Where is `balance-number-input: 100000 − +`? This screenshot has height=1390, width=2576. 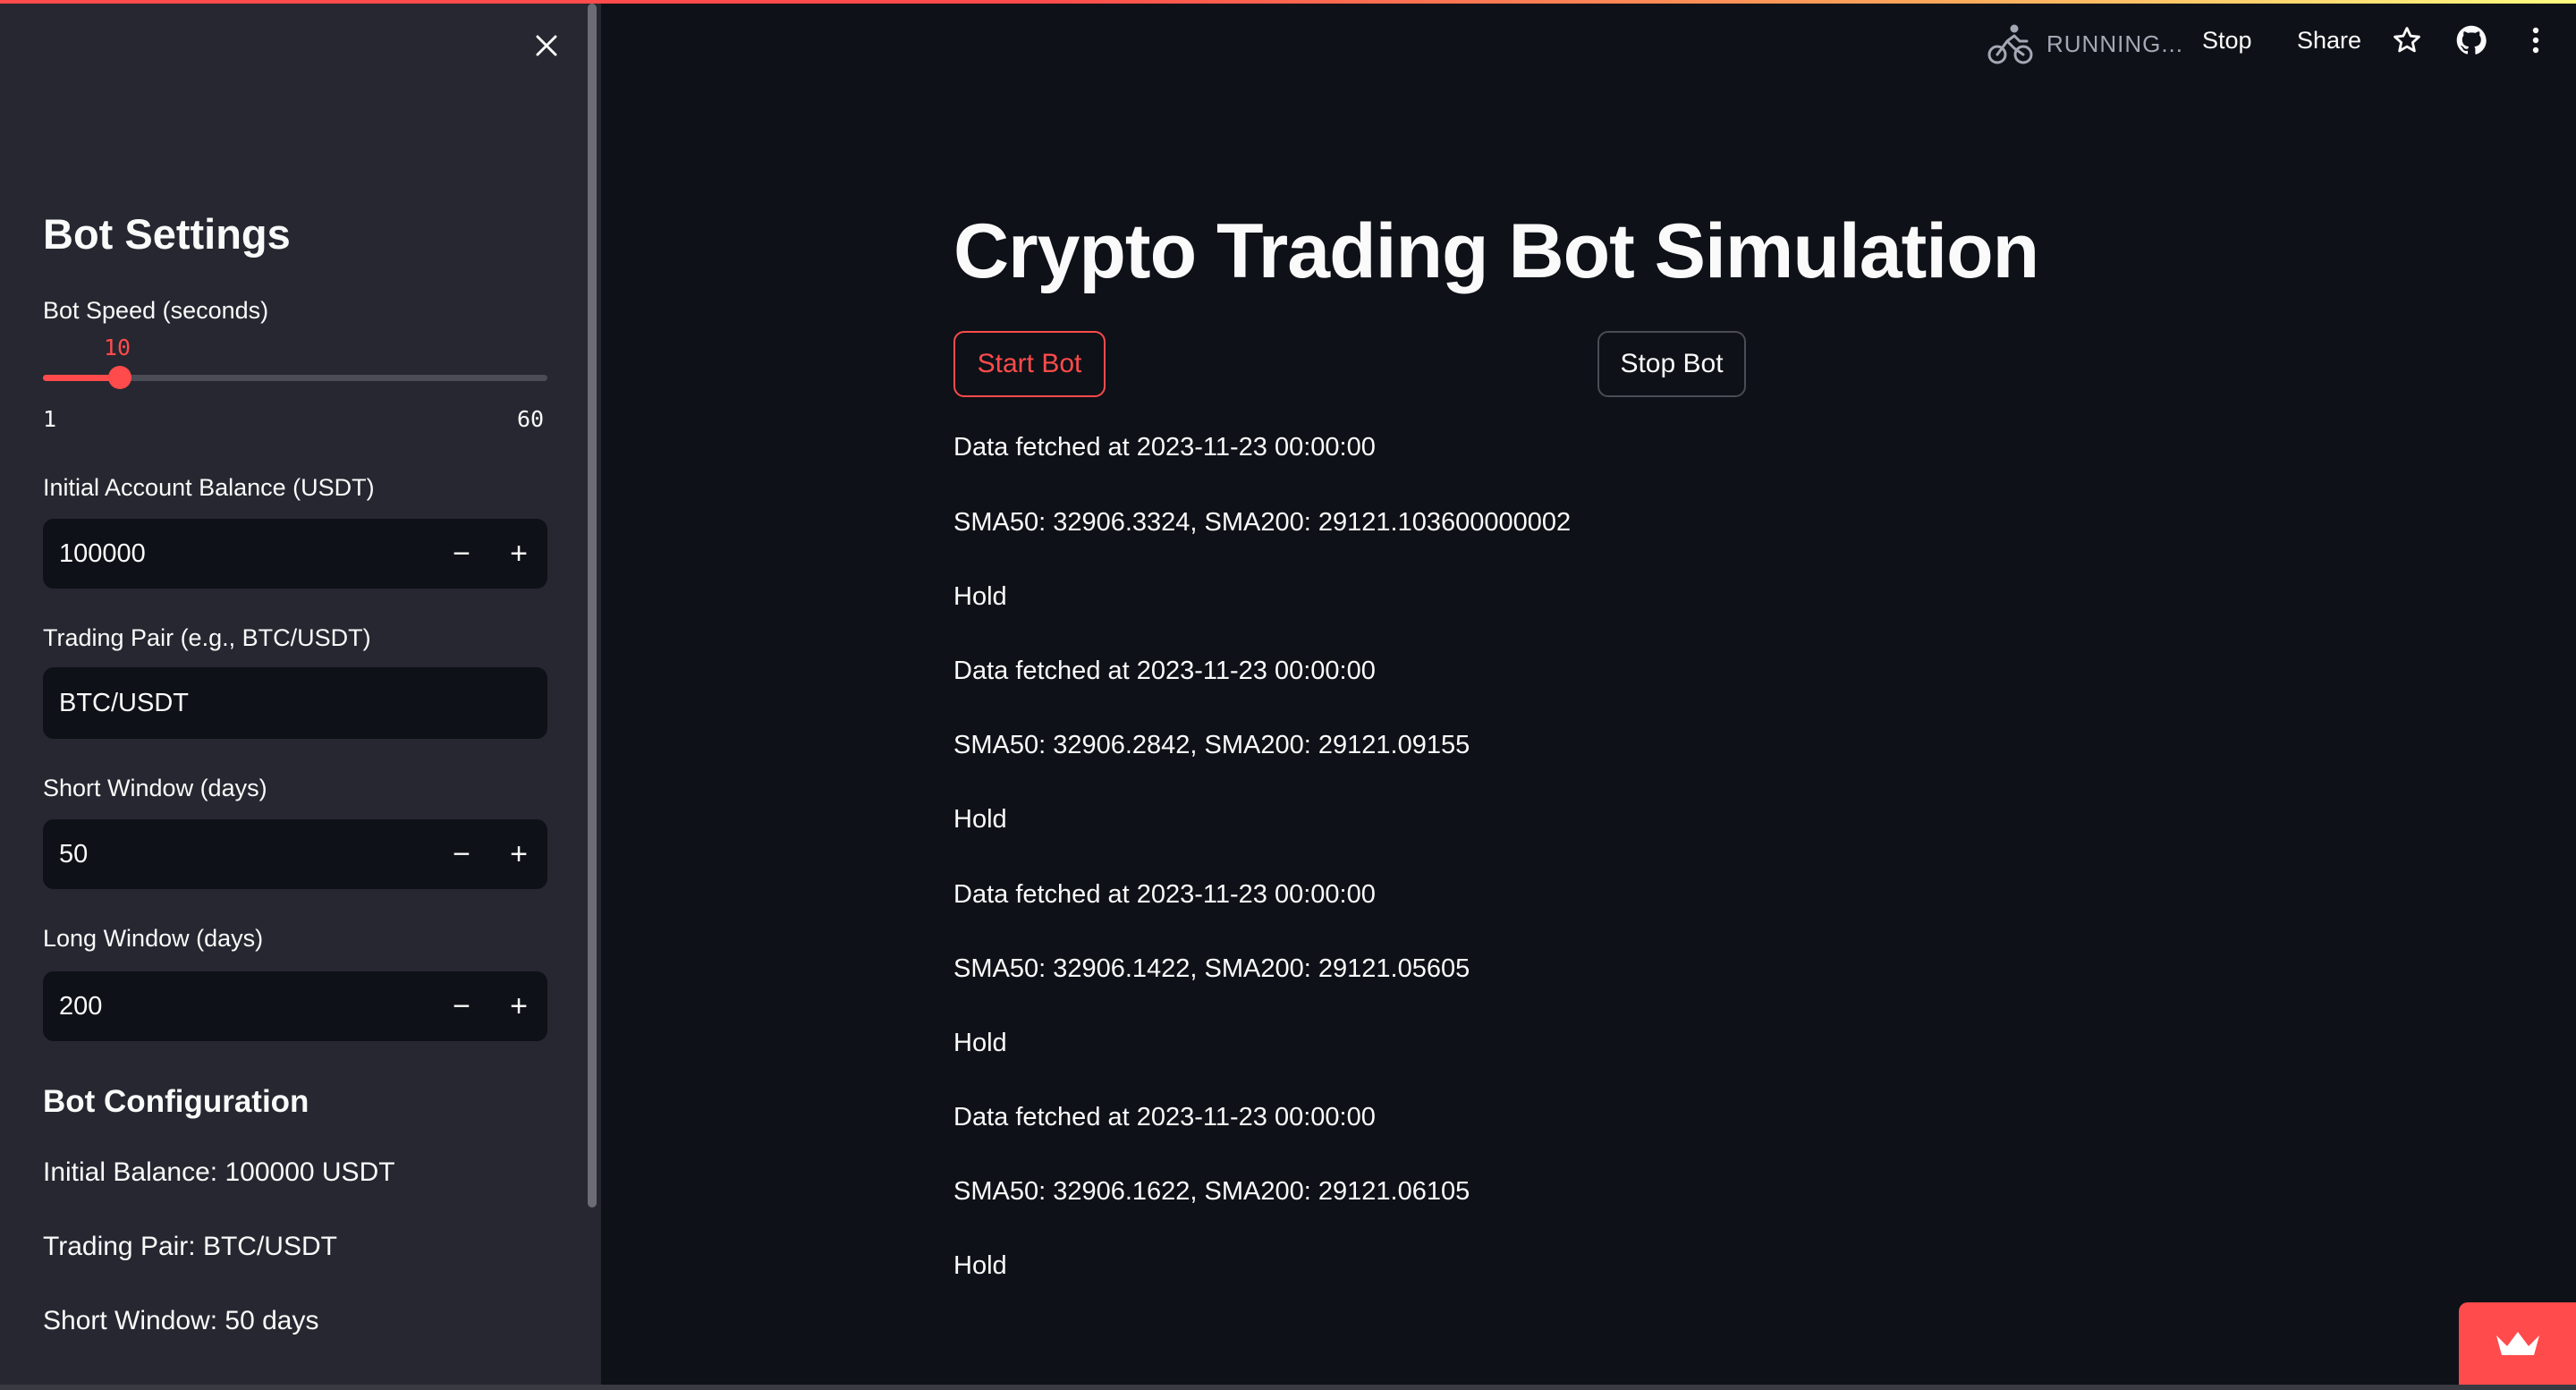 balance-number-input: 100000 − + is located at coordinates (295, 554).